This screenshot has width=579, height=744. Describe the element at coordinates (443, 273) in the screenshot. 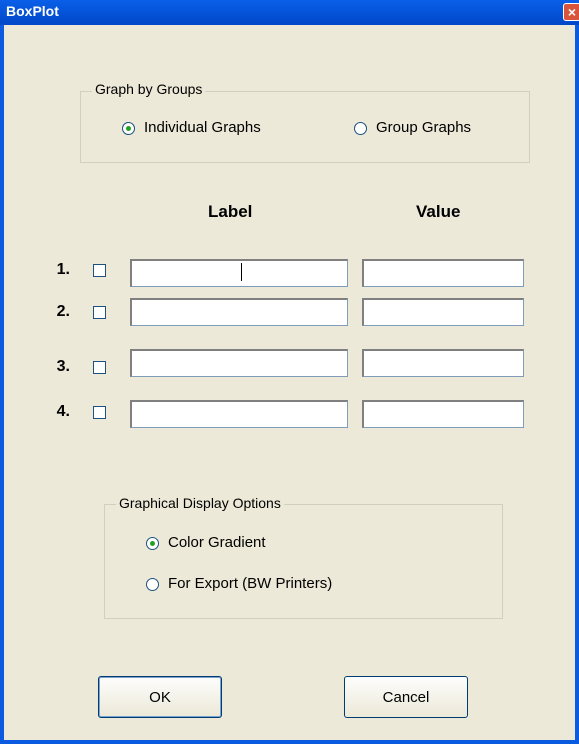

I see `row-1-value-input` at that location.